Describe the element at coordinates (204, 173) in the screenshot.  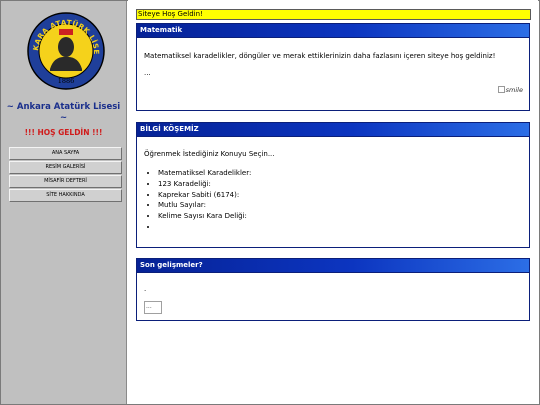
I see `list-item: Matematiksel Karadelikler:` at that location.